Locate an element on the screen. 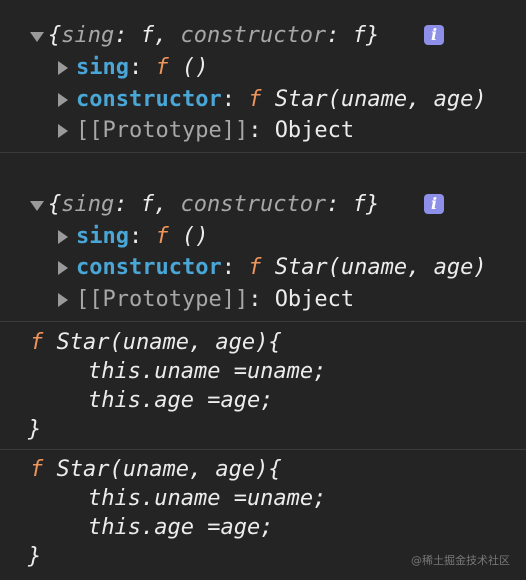  console-divider is located at coordinates (263, 152).